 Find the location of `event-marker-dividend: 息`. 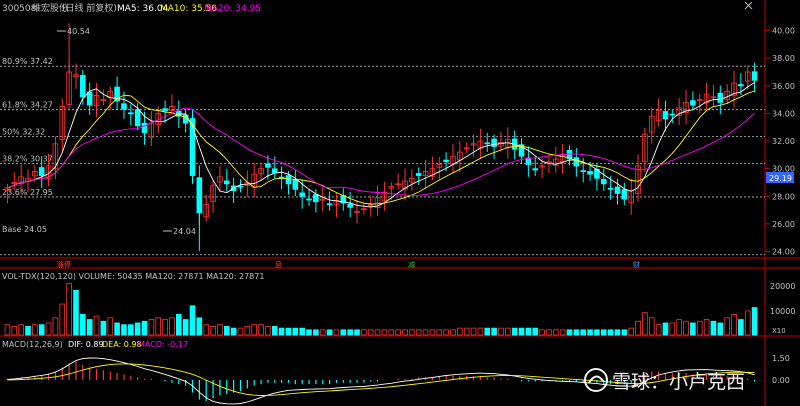

event-marker-dividend: 息 is located at coordinates (278, 264).